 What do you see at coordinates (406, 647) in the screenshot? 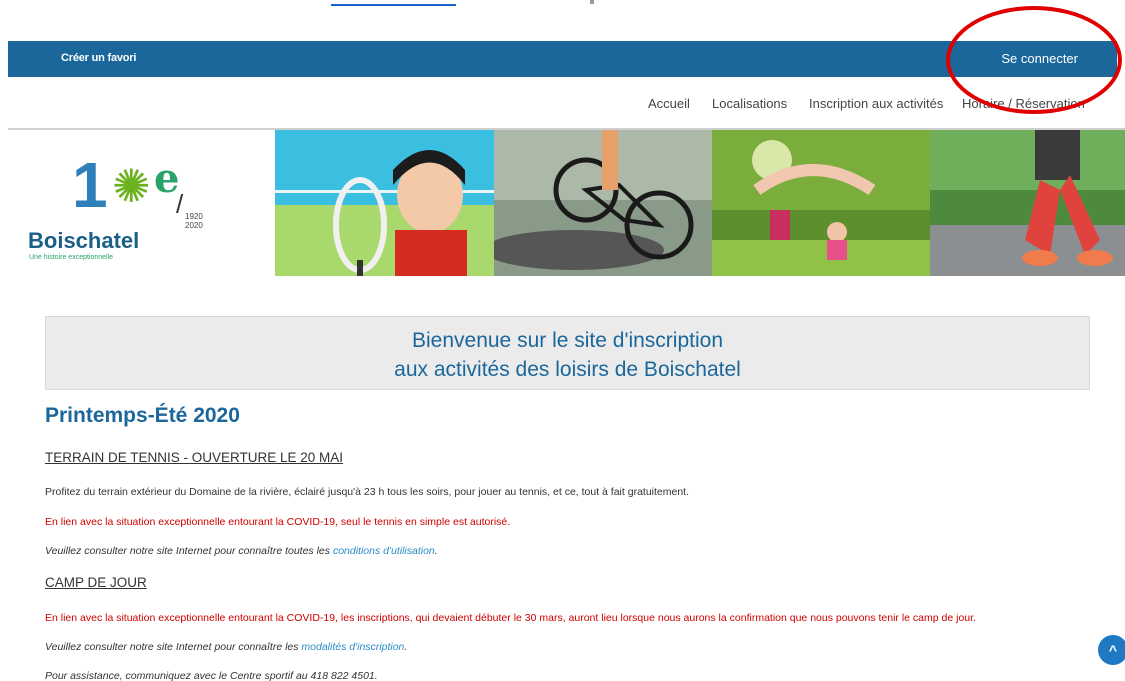
I see `camp-modalities-suffix: .` at bounding box center [406, 647].